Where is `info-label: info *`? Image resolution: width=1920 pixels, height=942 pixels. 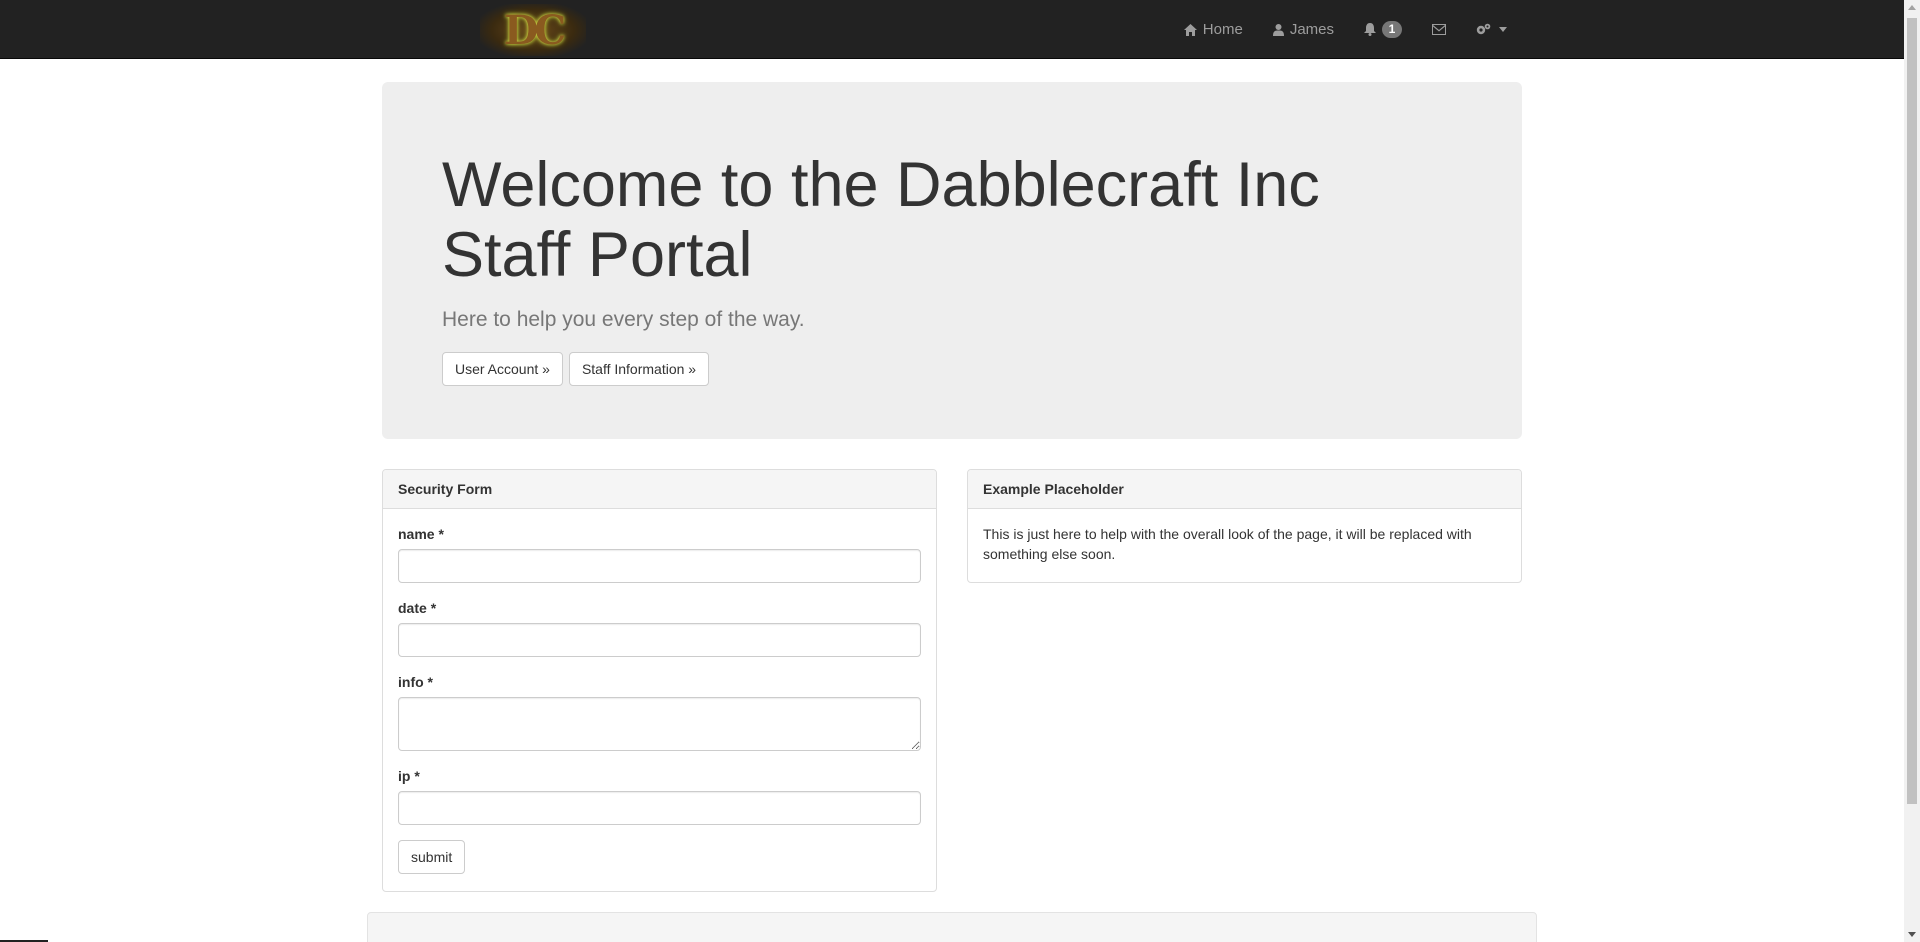
info-label: info * is located at coordinates (659, 682).